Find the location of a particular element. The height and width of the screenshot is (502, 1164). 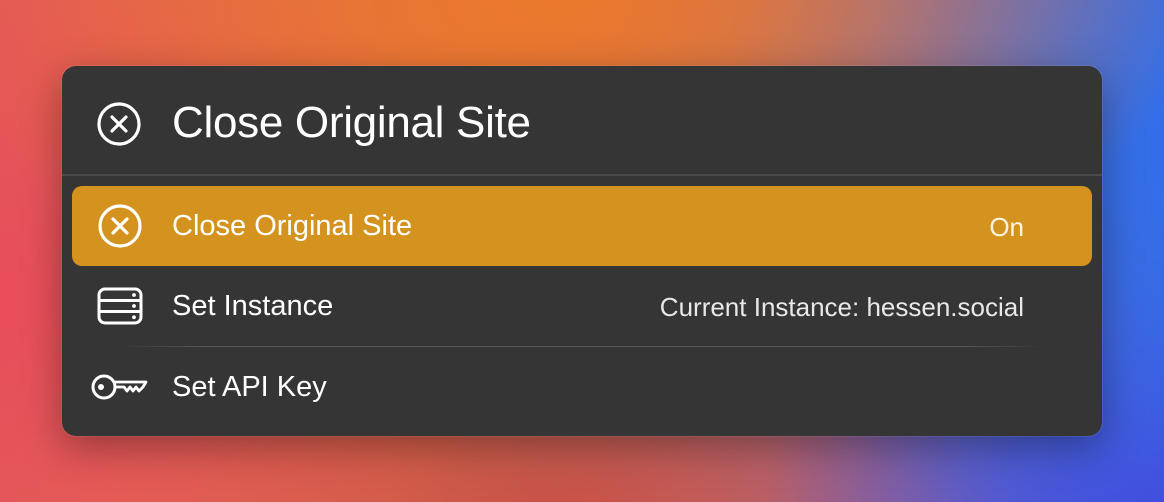

list-item-label: Set API Key is located at coordinates (249, 387).